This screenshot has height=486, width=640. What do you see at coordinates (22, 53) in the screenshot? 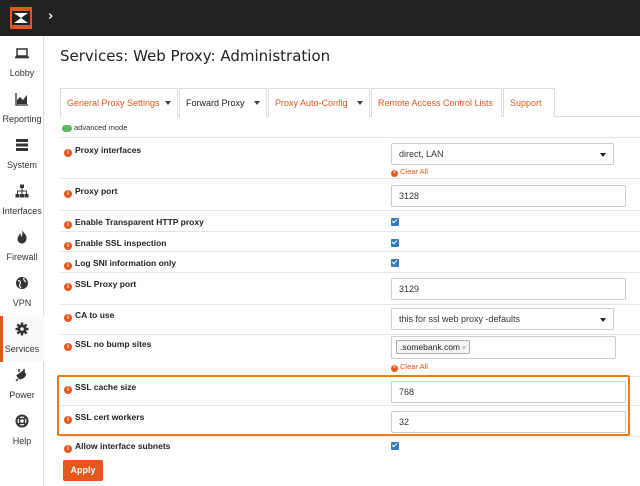
I see `laptop-icon` at bounding box center [22, 53].